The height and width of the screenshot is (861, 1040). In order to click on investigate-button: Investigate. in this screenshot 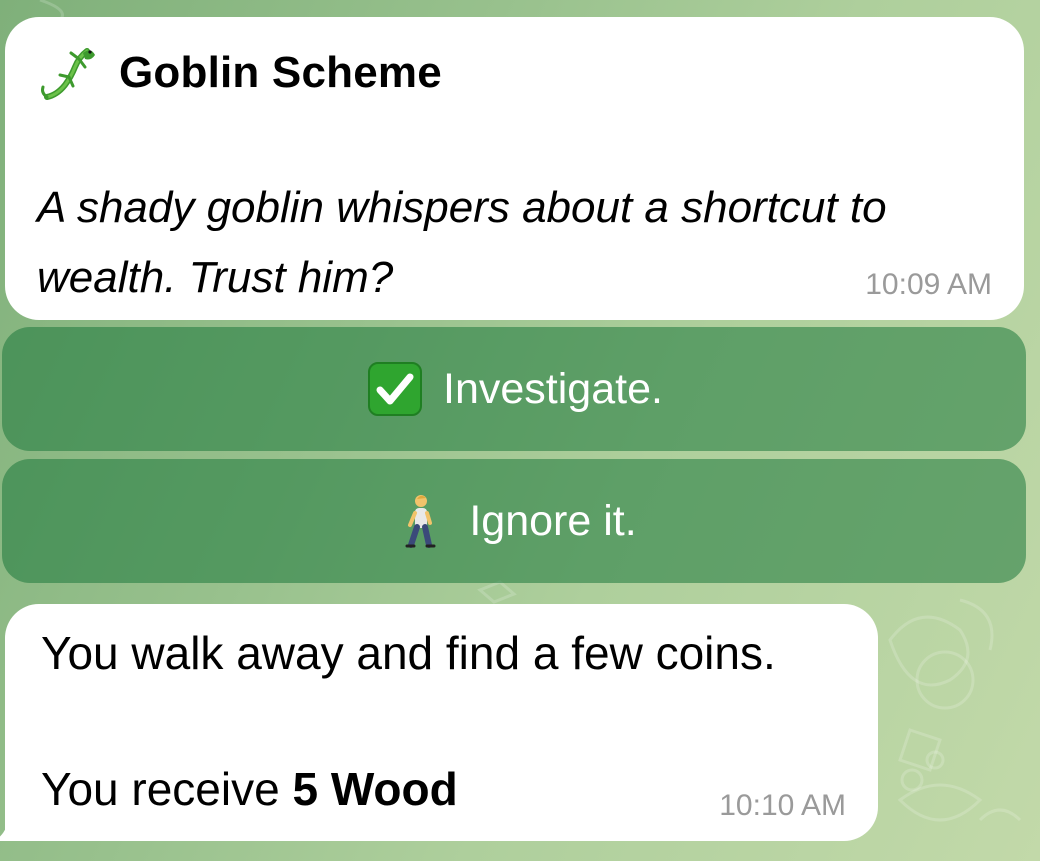, I will do `click(514, 389)`.